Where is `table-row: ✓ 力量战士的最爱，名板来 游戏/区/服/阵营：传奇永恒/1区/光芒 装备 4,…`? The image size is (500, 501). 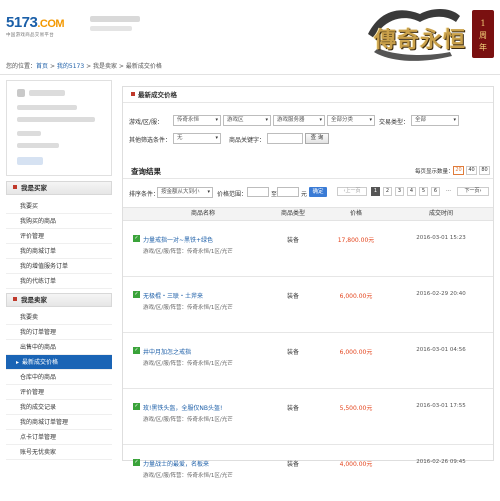
table-row: ✓ 力量战士的最爱，名板来 游戏/区/服/阵营：传奇永恒/1区/光芒 装备 4,… is located at coordinates (308, 473).